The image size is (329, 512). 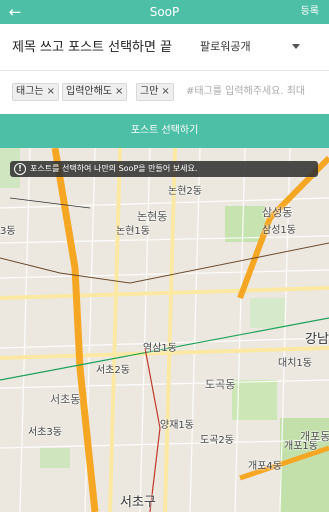 I want to click on subway-line, so click(x=152, y=429).